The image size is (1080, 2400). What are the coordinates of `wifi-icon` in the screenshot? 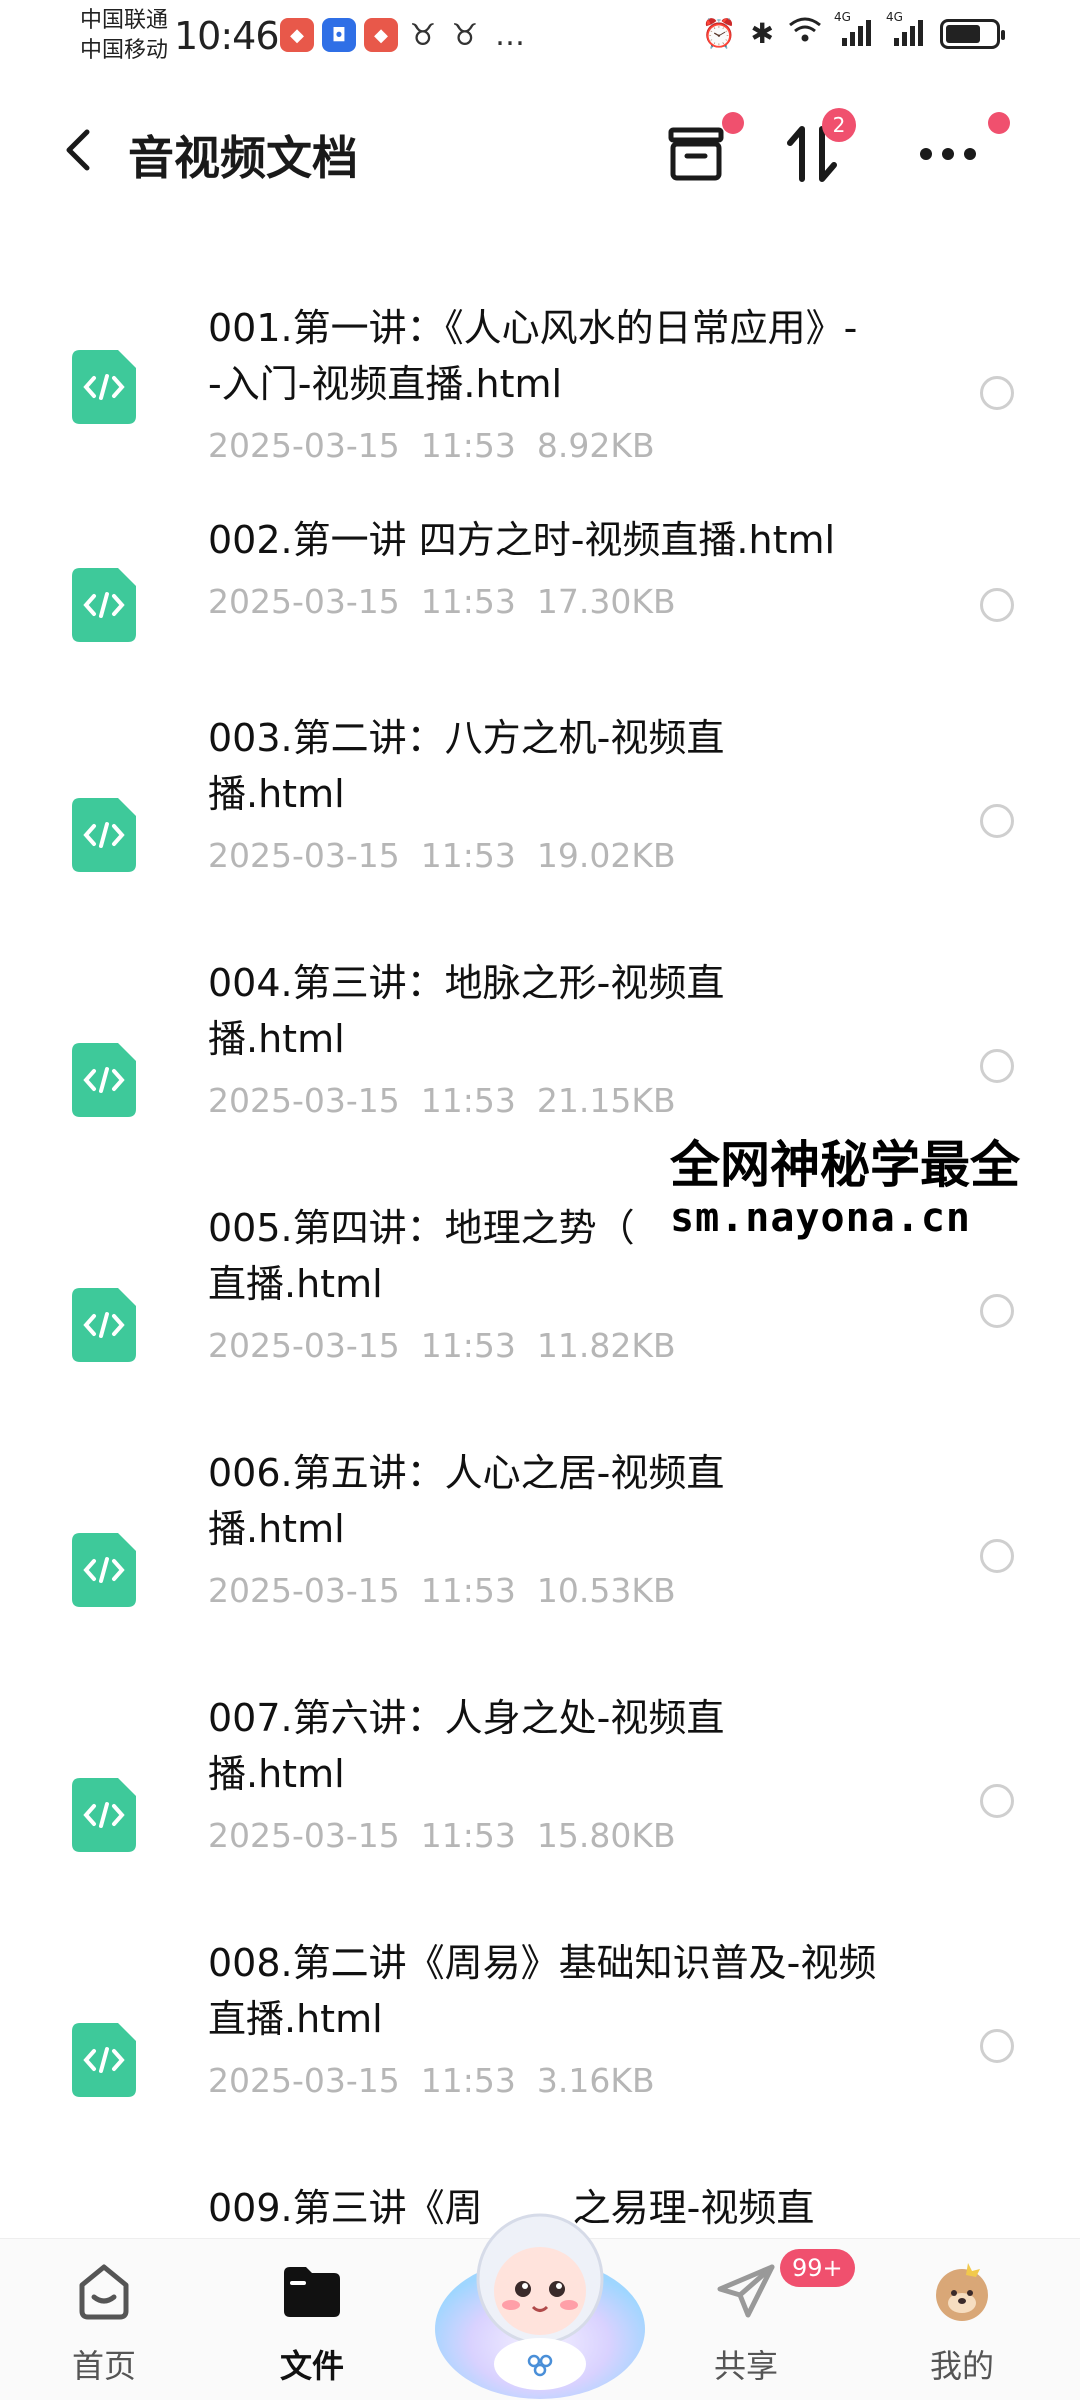 It's located at (805, 33).